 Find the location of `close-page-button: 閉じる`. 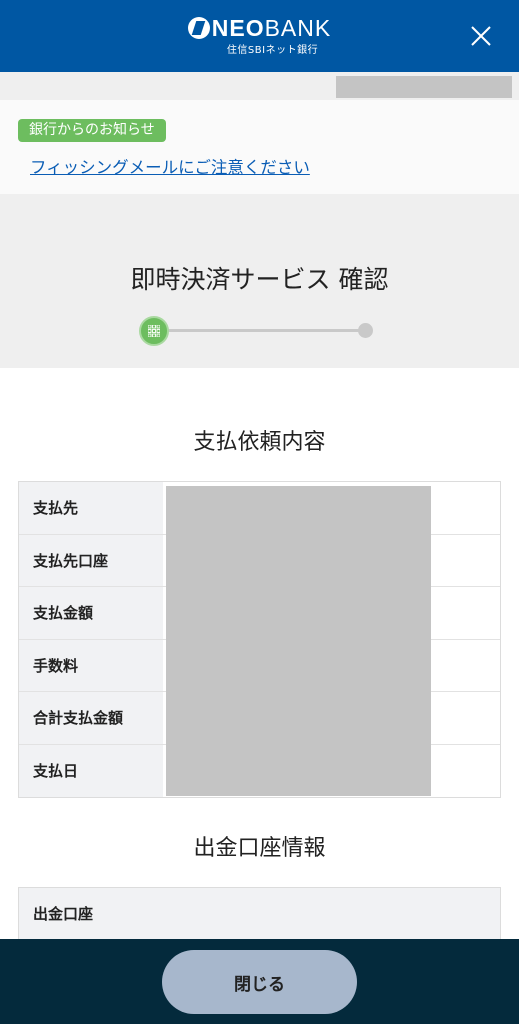

close-page-button: 閉じる is located at coordinates (259, 982).